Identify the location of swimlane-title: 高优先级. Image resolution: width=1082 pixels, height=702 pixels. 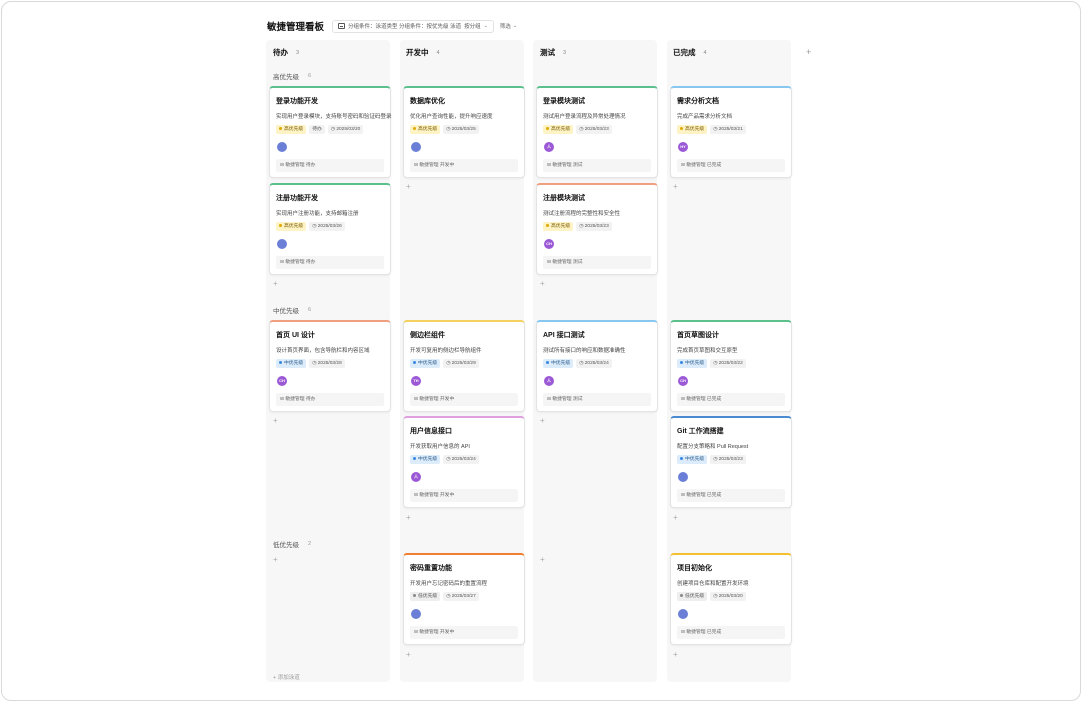
(286, 77).